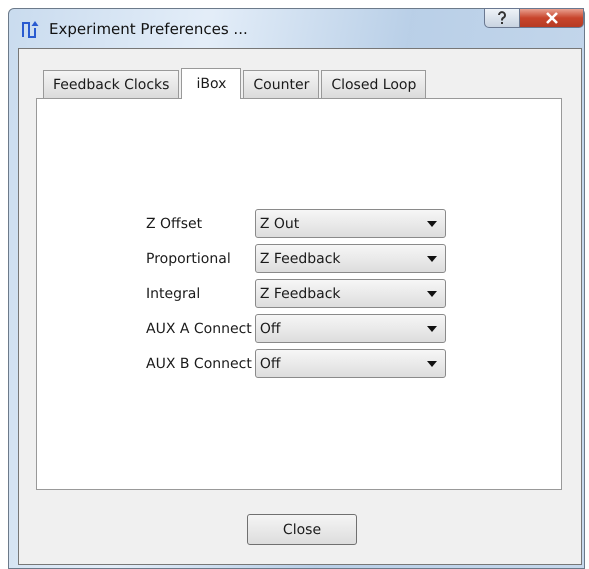  I want to click on tab: Feedback Clocks, so click(111, 84).